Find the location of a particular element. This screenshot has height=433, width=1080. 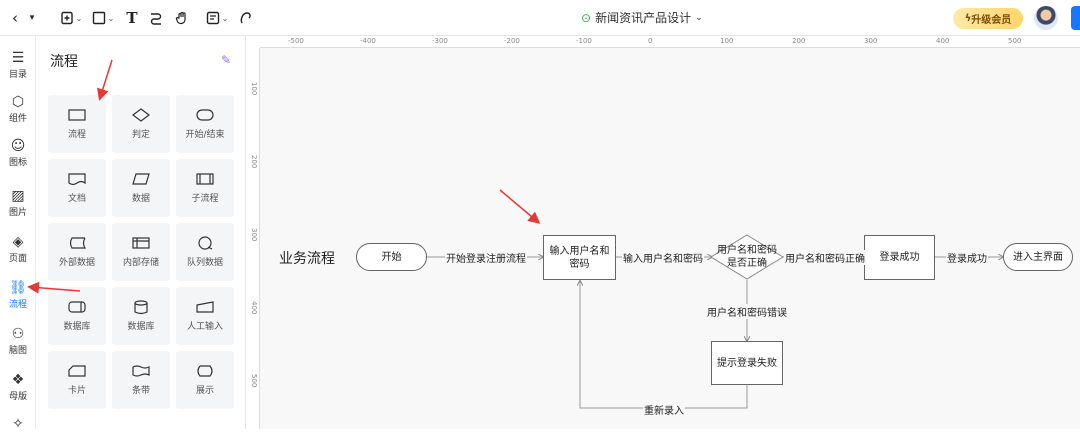

node-input: 输入用户名和密码 is located at coordinates (579, 257).